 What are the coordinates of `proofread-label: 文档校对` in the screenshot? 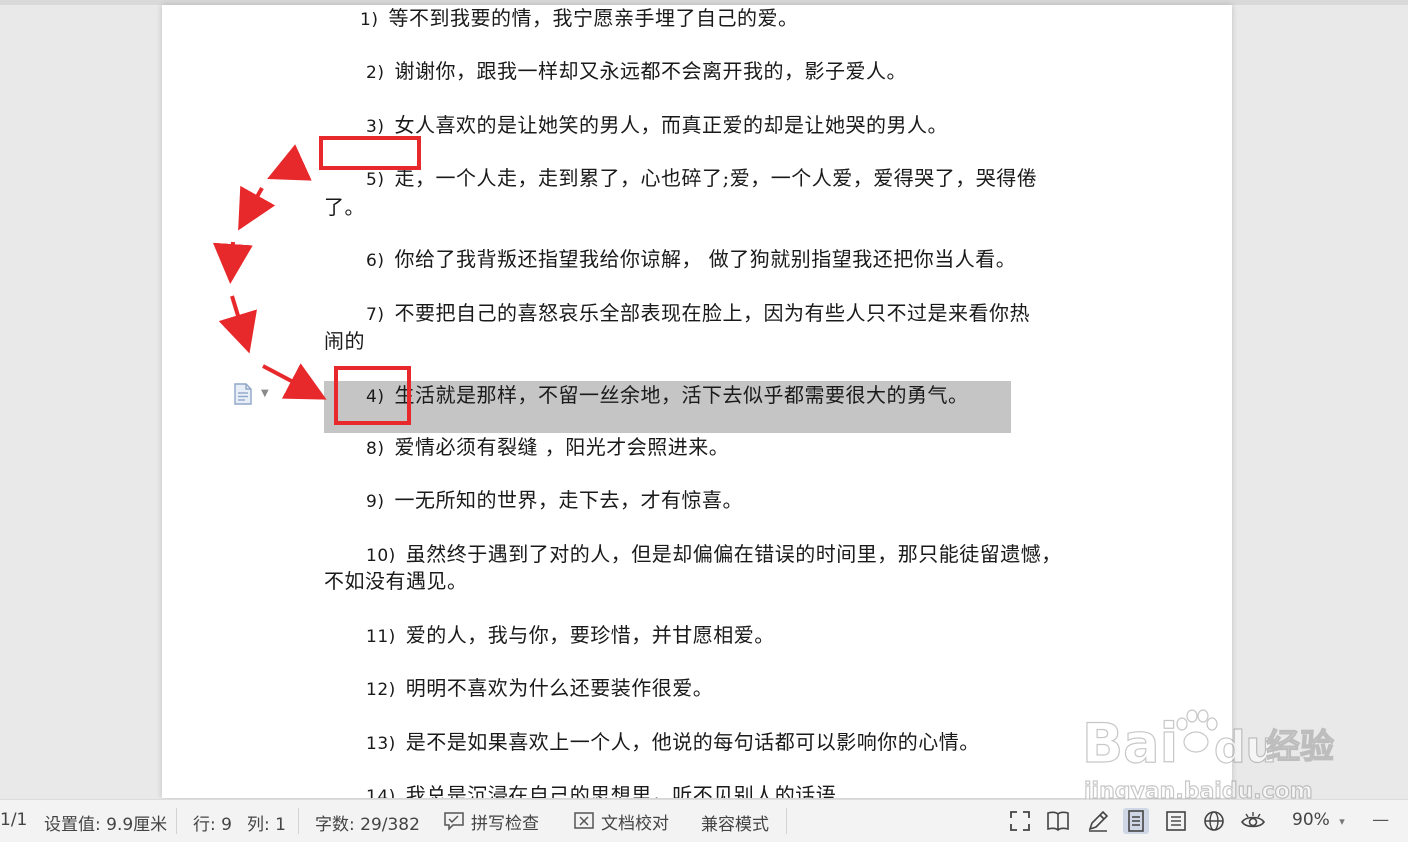 It's located at (635, 823).